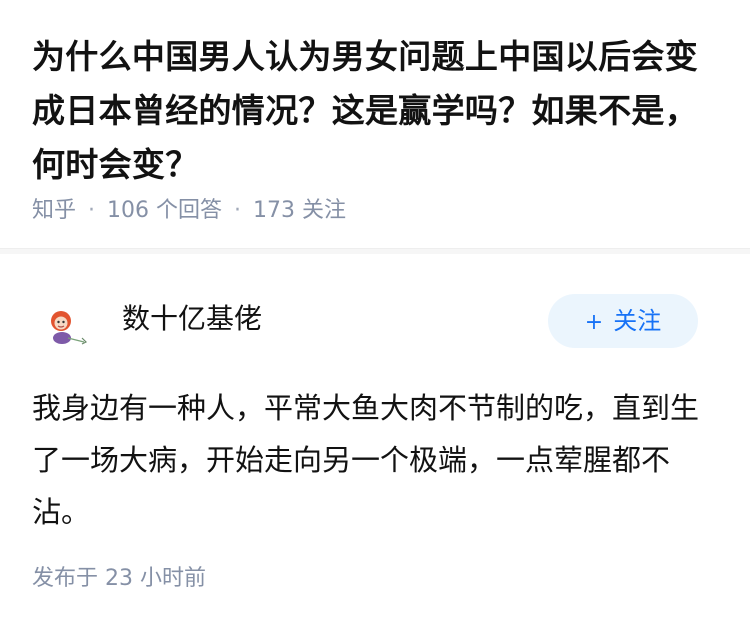 The image size is (750, 630). I want to click on author-name: 数十亿基佬, so click(192, 319).